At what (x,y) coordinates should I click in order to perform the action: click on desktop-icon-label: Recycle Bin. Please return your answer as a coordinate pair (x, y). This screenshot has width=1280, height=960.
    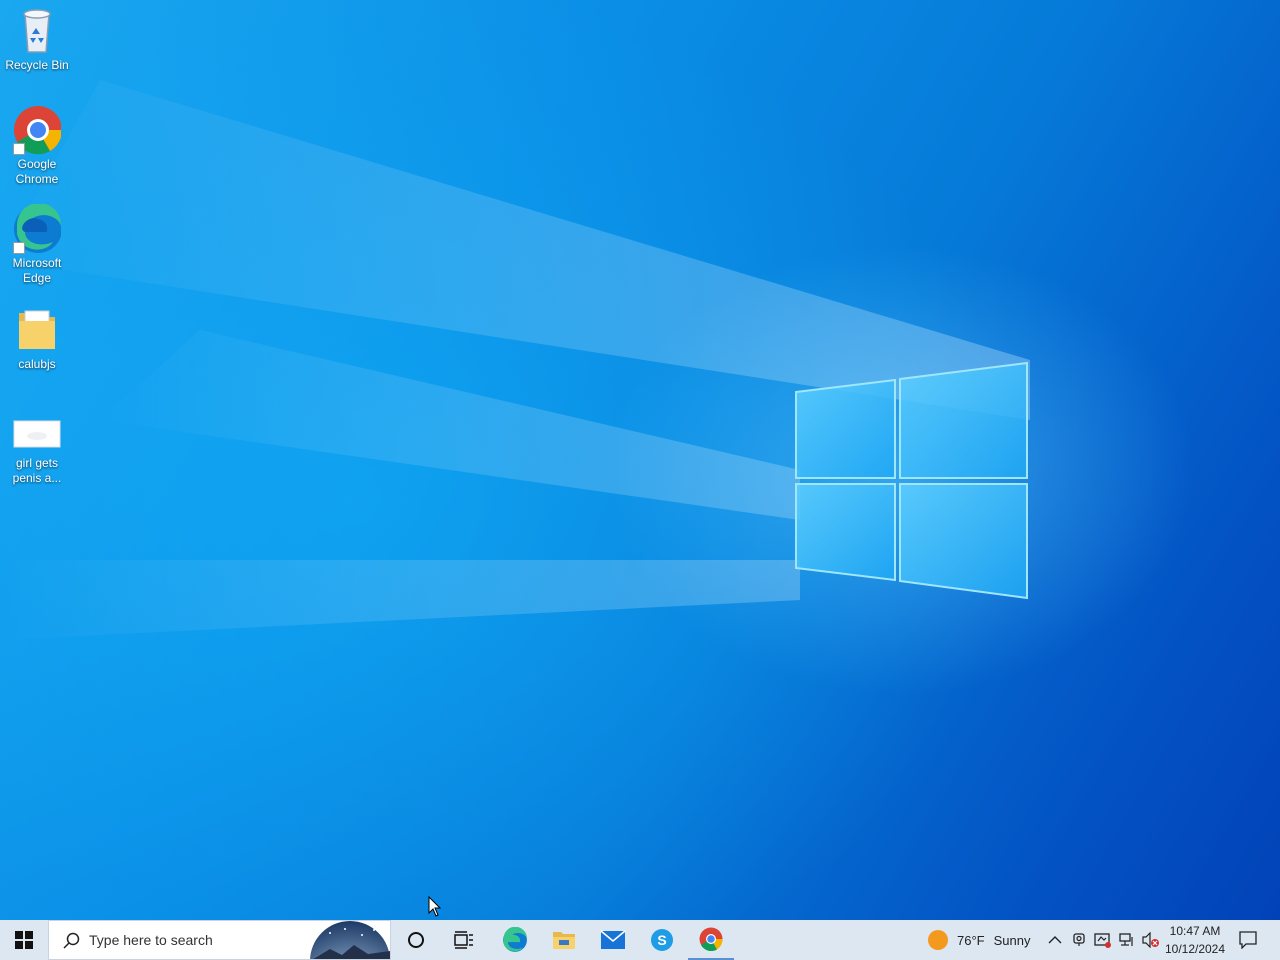
    Looking at the image, I should click on (37, 65).